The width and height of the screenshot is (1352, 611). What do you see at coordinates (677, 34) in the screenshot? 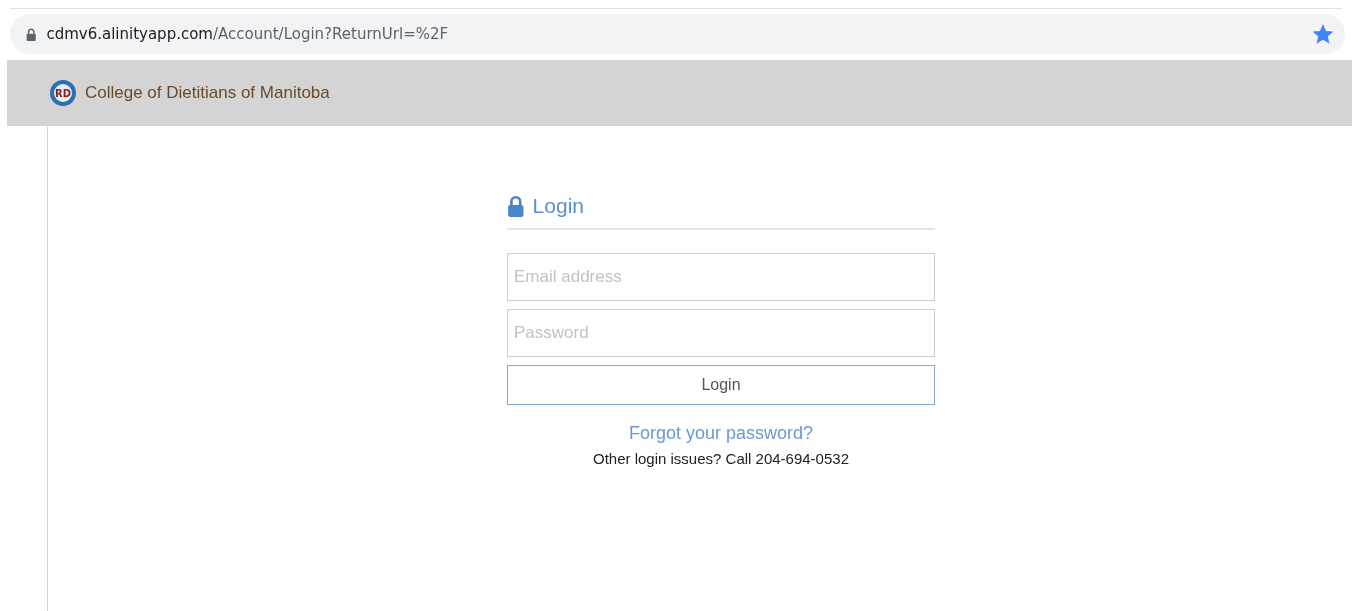
I see `address-bar: cdmv6.alinityapp.com/Account/Login?ReturnUrl=%2F` at bounding box center [677, 34].